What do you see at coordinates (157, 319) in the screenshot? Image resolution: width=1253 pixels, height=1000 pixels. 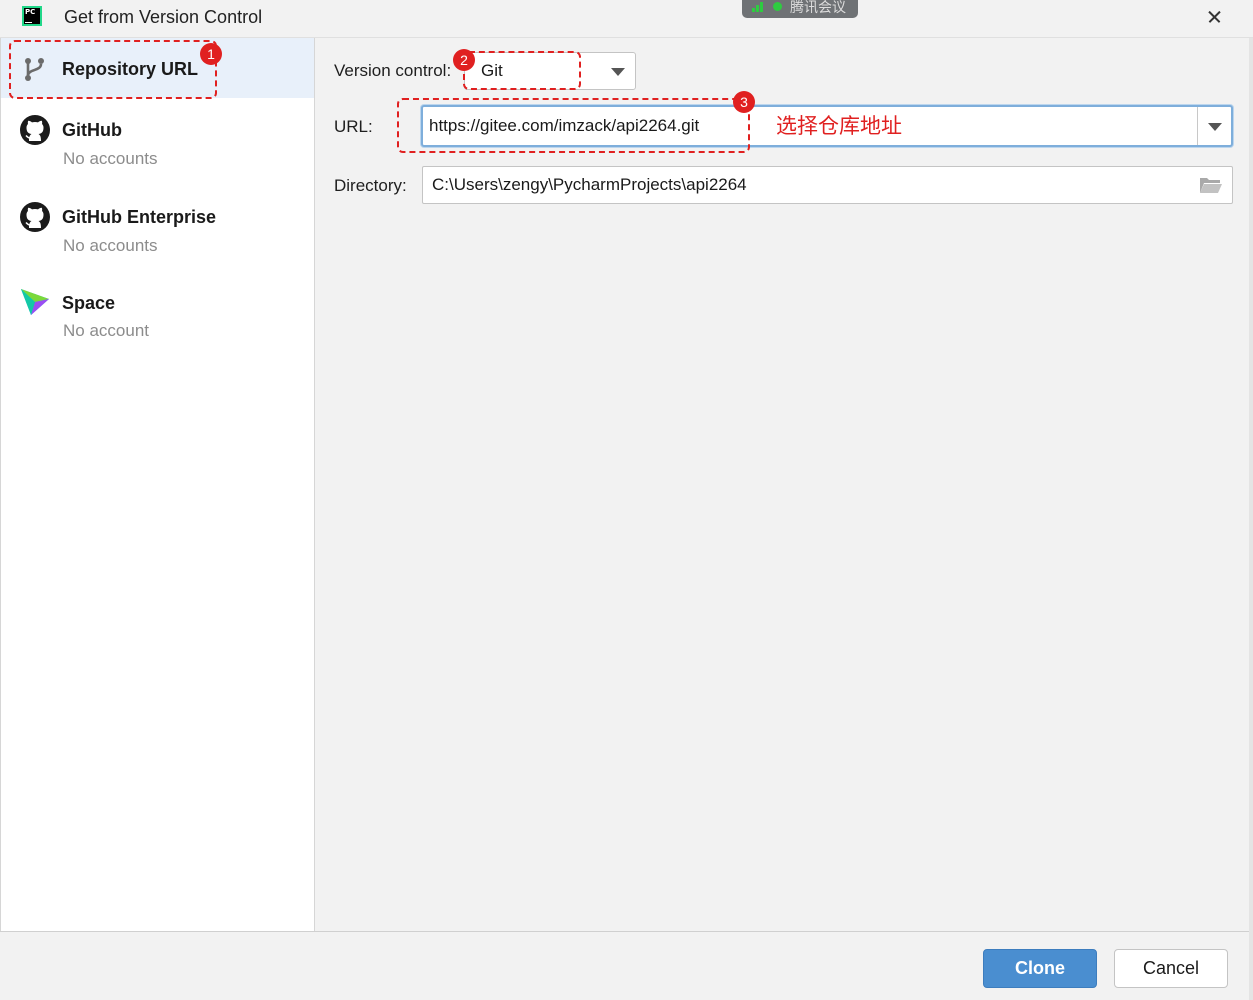 I see `sidebar-item-space: Space No account` at bounding box center [157, 319].